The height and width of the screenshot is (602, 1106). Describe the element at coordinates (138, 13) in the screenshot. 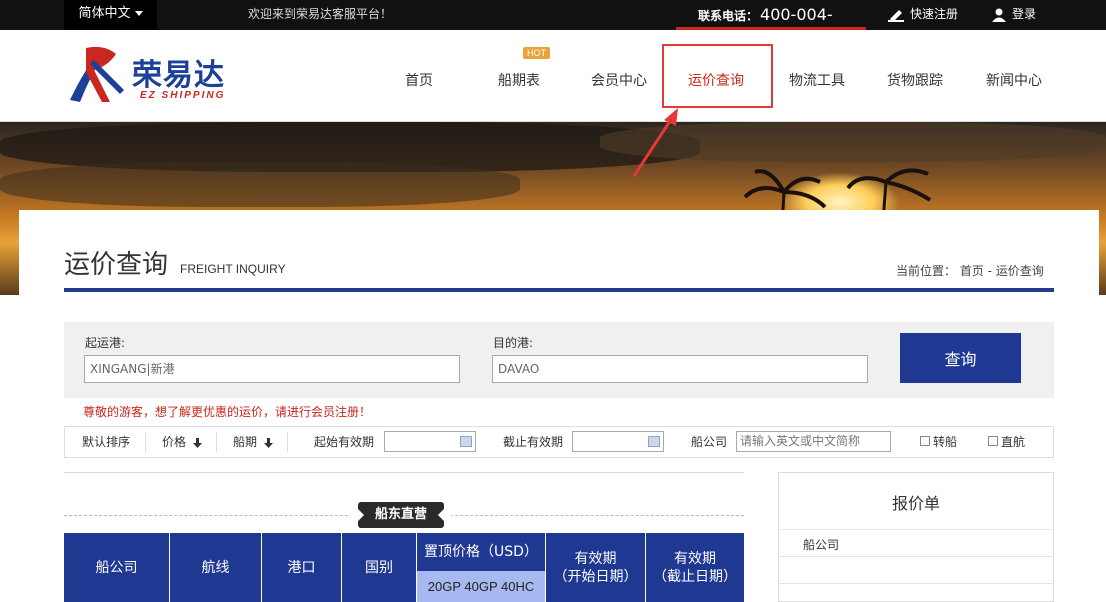

I see `caret-down-icon` at that location.